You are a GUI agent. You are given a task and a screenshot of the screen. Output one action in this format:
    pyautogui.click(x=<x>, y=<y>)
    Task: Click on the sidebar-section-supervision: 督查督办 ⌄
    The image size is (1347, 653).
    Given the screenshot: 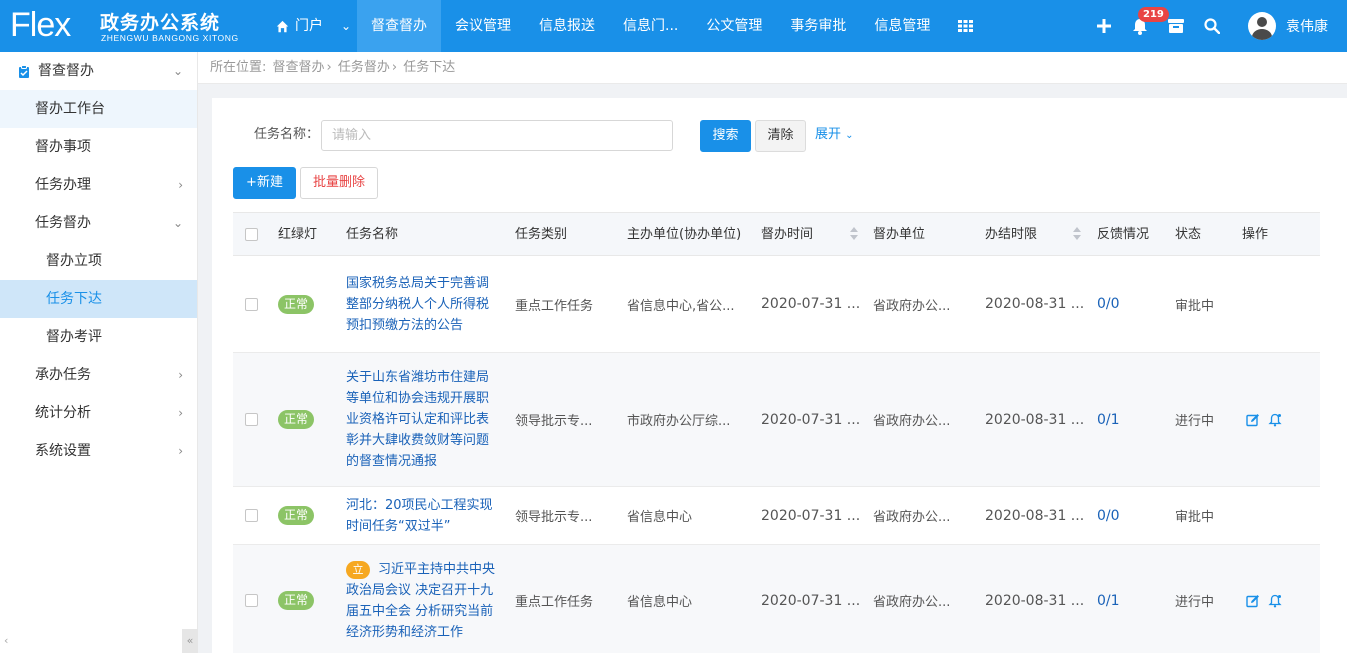 What is the action you would take?
    pyautogui.click(x=98, y=71)
    